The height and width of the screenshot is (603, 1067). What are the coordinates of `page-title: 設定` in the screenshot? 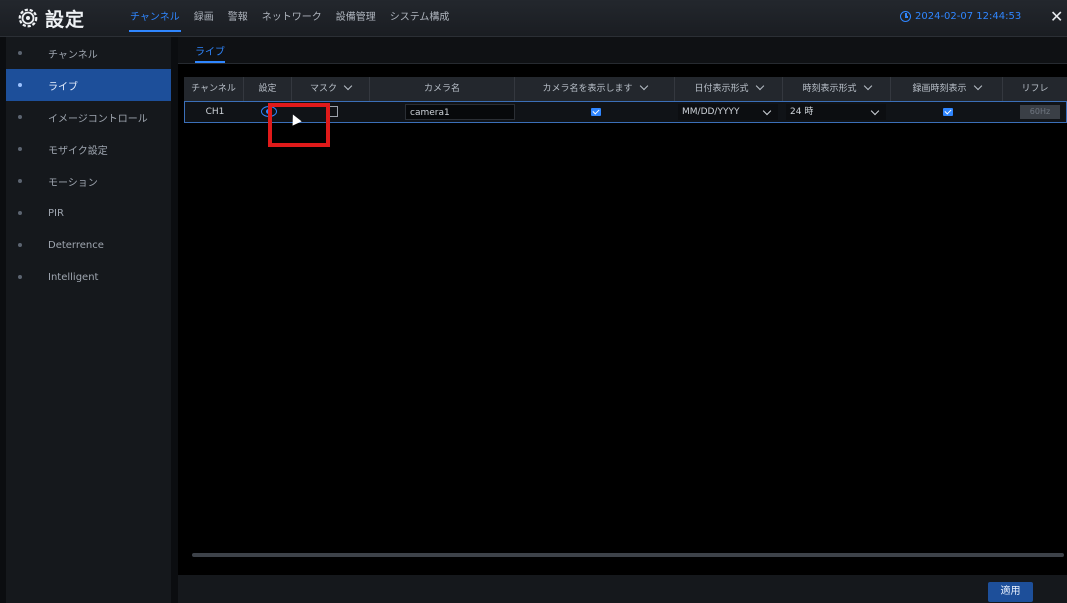 It's located at (65, 20).